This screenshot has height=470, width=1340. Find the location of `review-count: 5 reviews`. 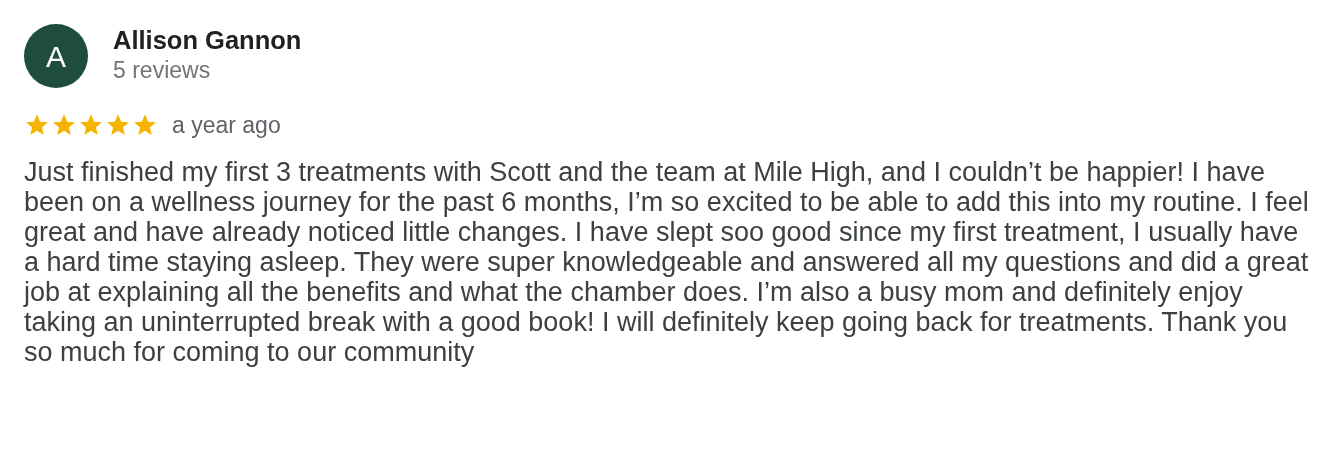

review-count: 5 reviews is located at coordinates (162, 70).